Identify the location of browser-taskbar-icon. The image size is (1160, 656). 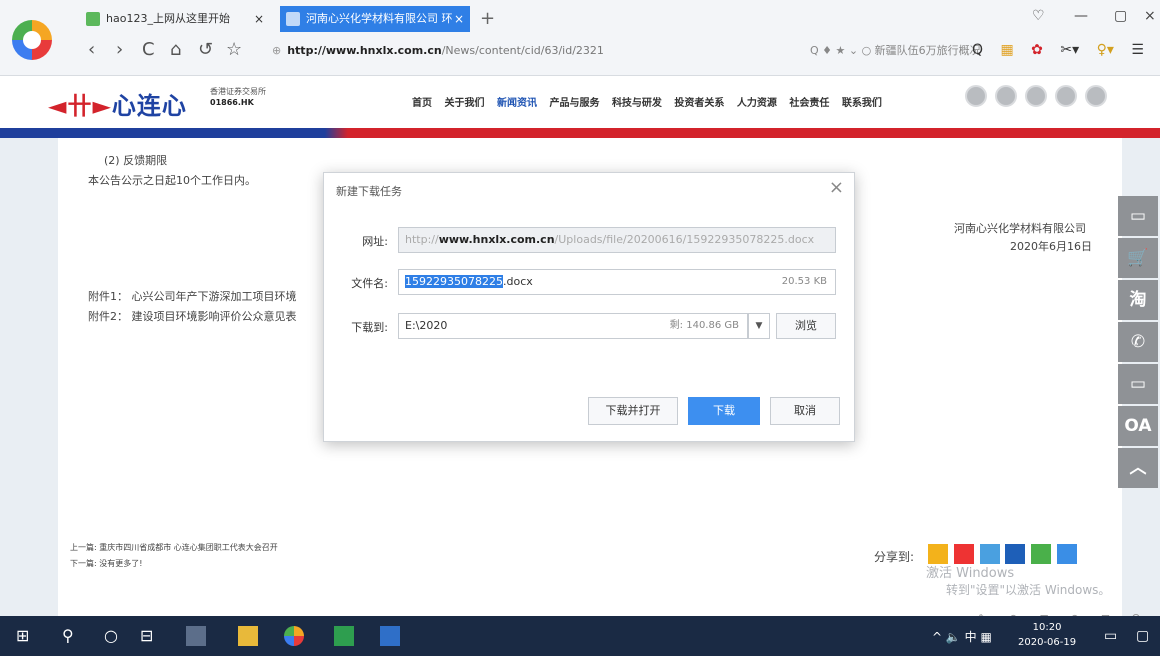
(294, 636).